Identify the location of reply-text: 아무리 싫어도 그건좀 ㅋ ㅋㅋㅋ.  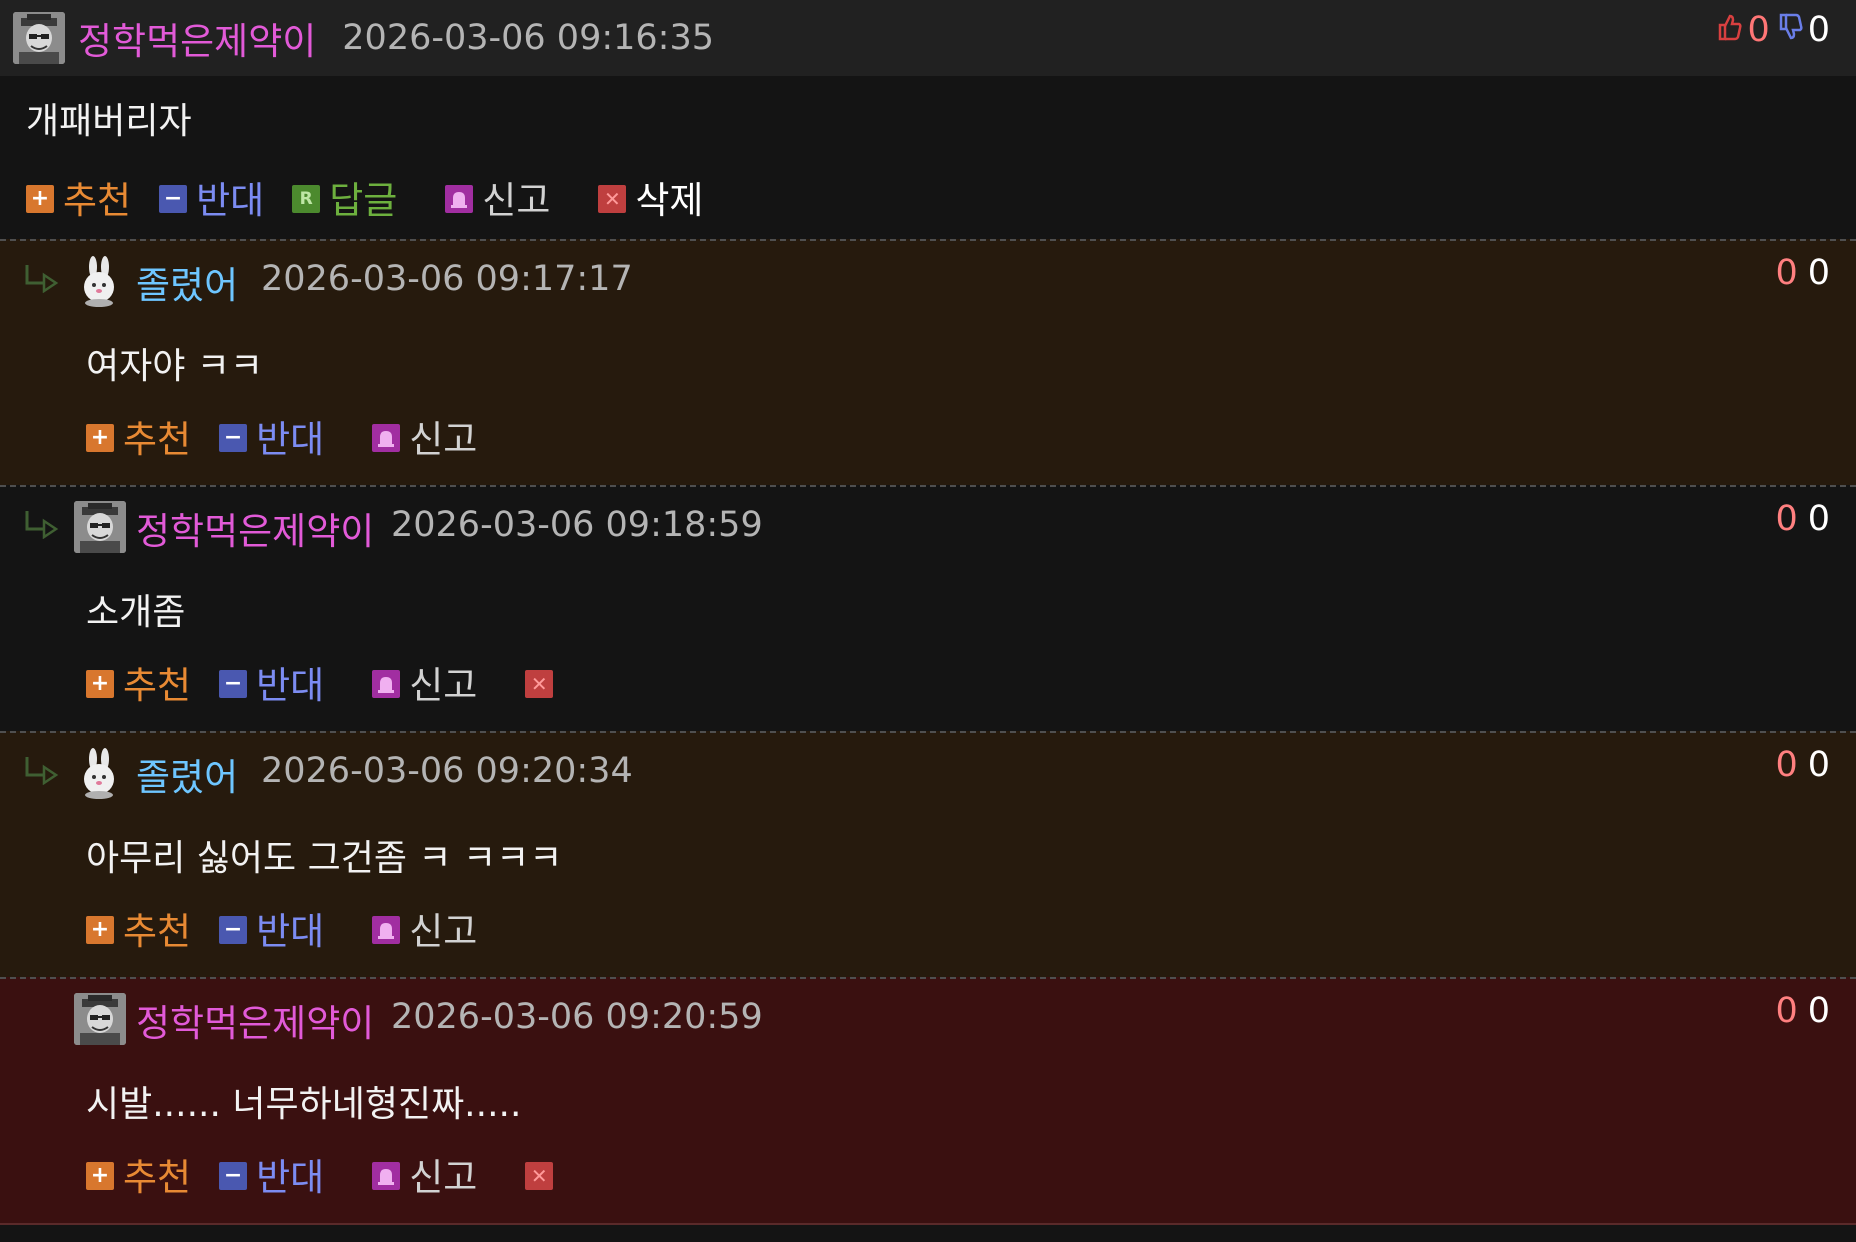
(324, 858).